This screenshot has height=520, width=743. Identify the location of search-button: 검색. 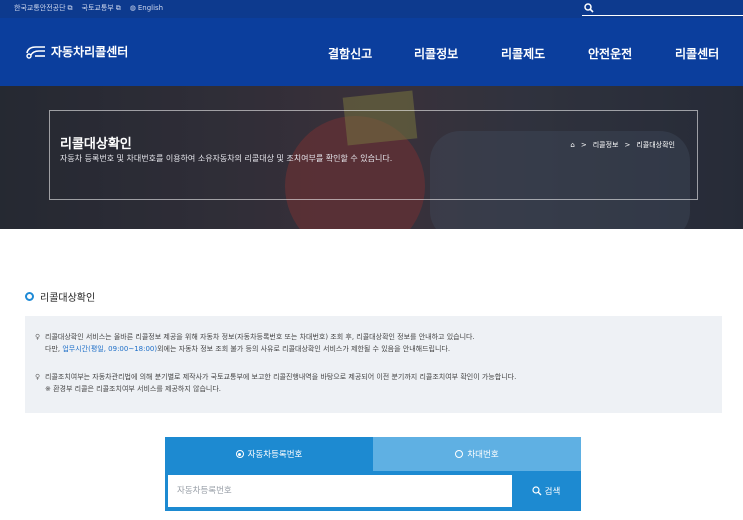
(546, 491).